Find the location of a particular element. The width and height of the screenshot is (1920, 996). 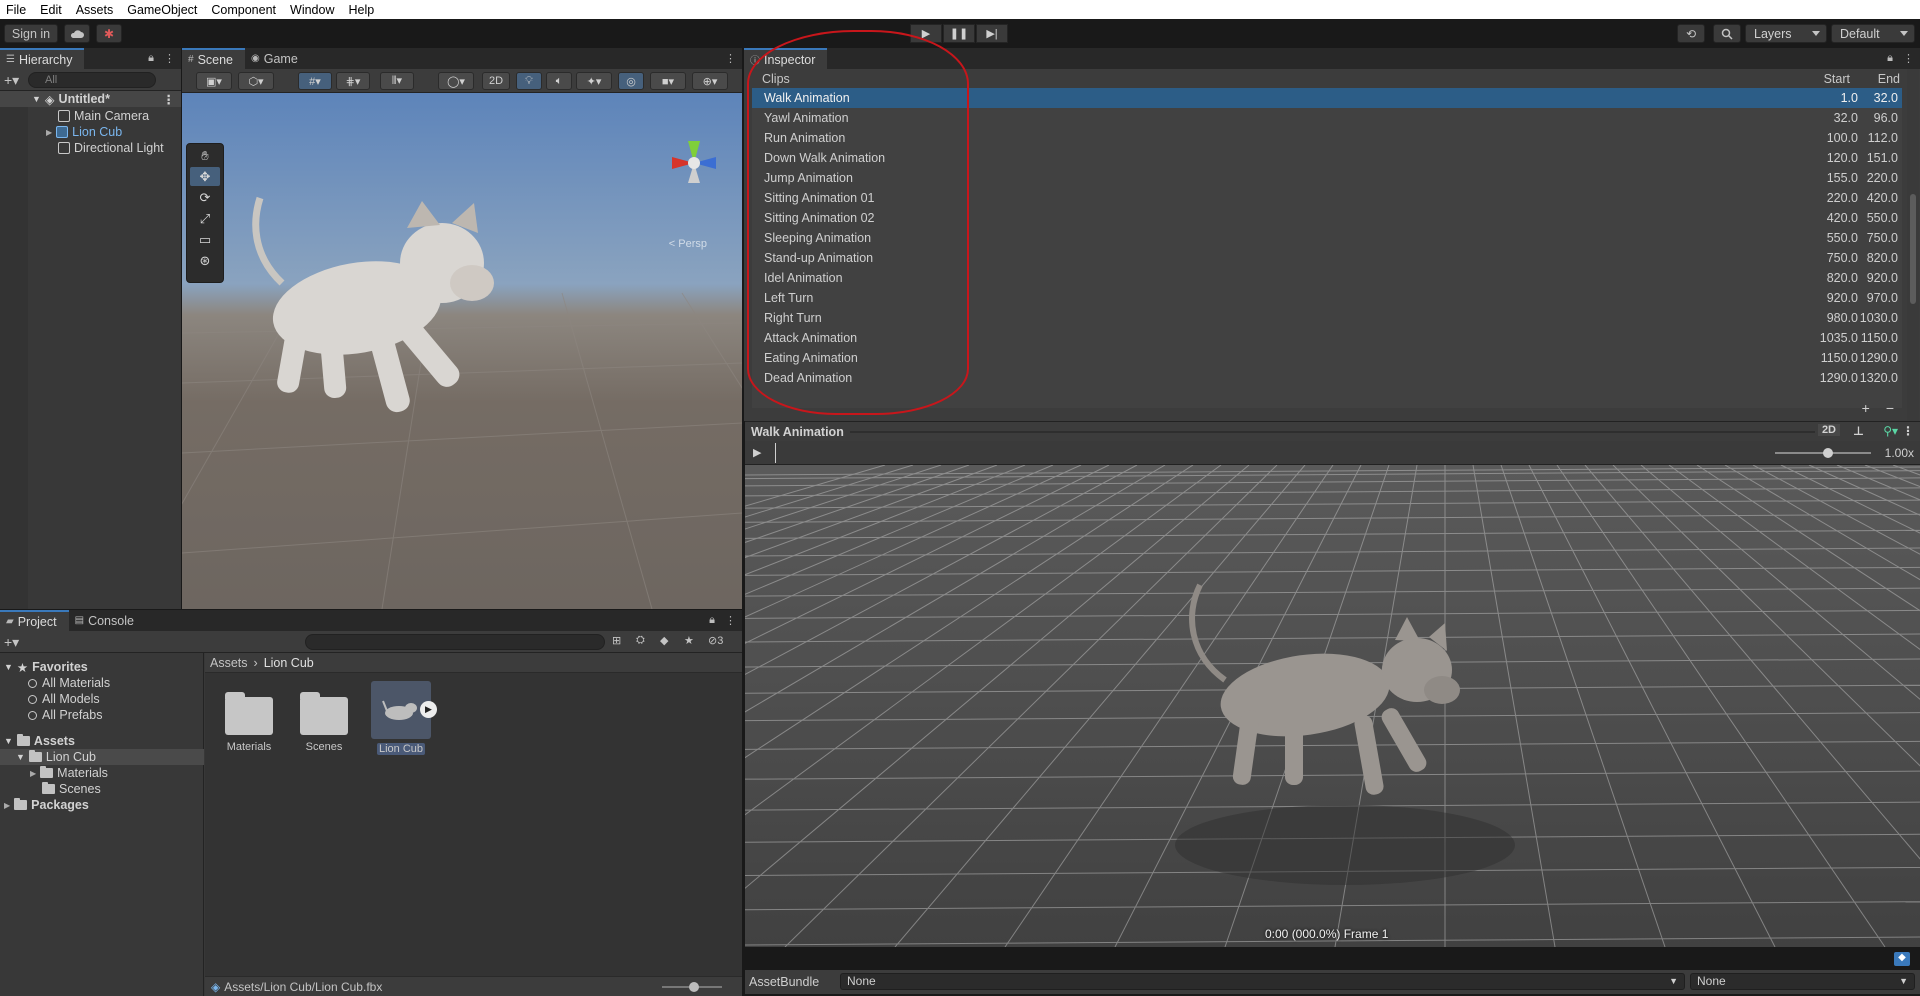

clip-row: Run Animation 100.0 112.0 is located at coordinates (1327, 138).